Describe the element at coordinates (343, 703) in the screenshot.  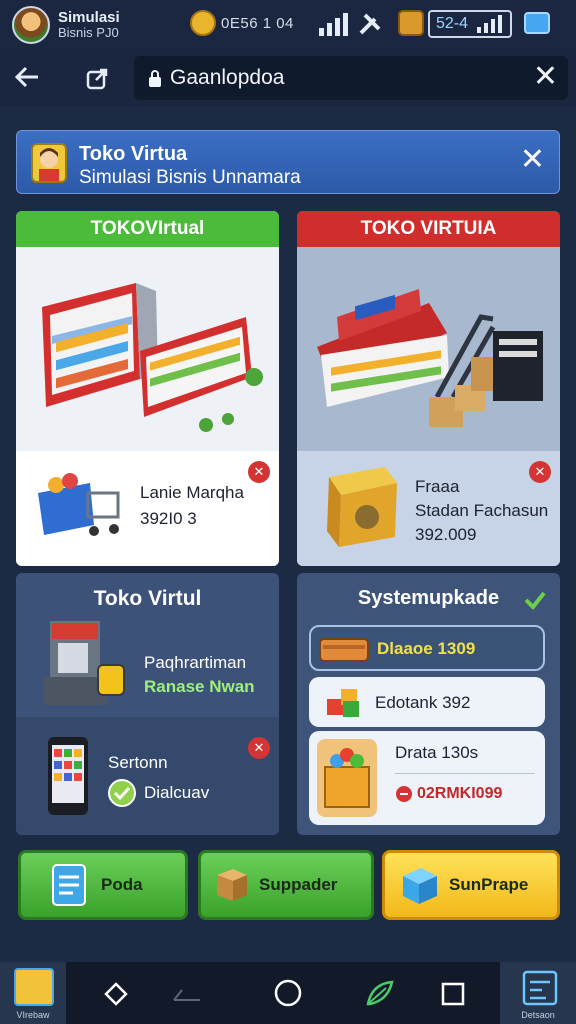
I see `blocks-icon` at that location.